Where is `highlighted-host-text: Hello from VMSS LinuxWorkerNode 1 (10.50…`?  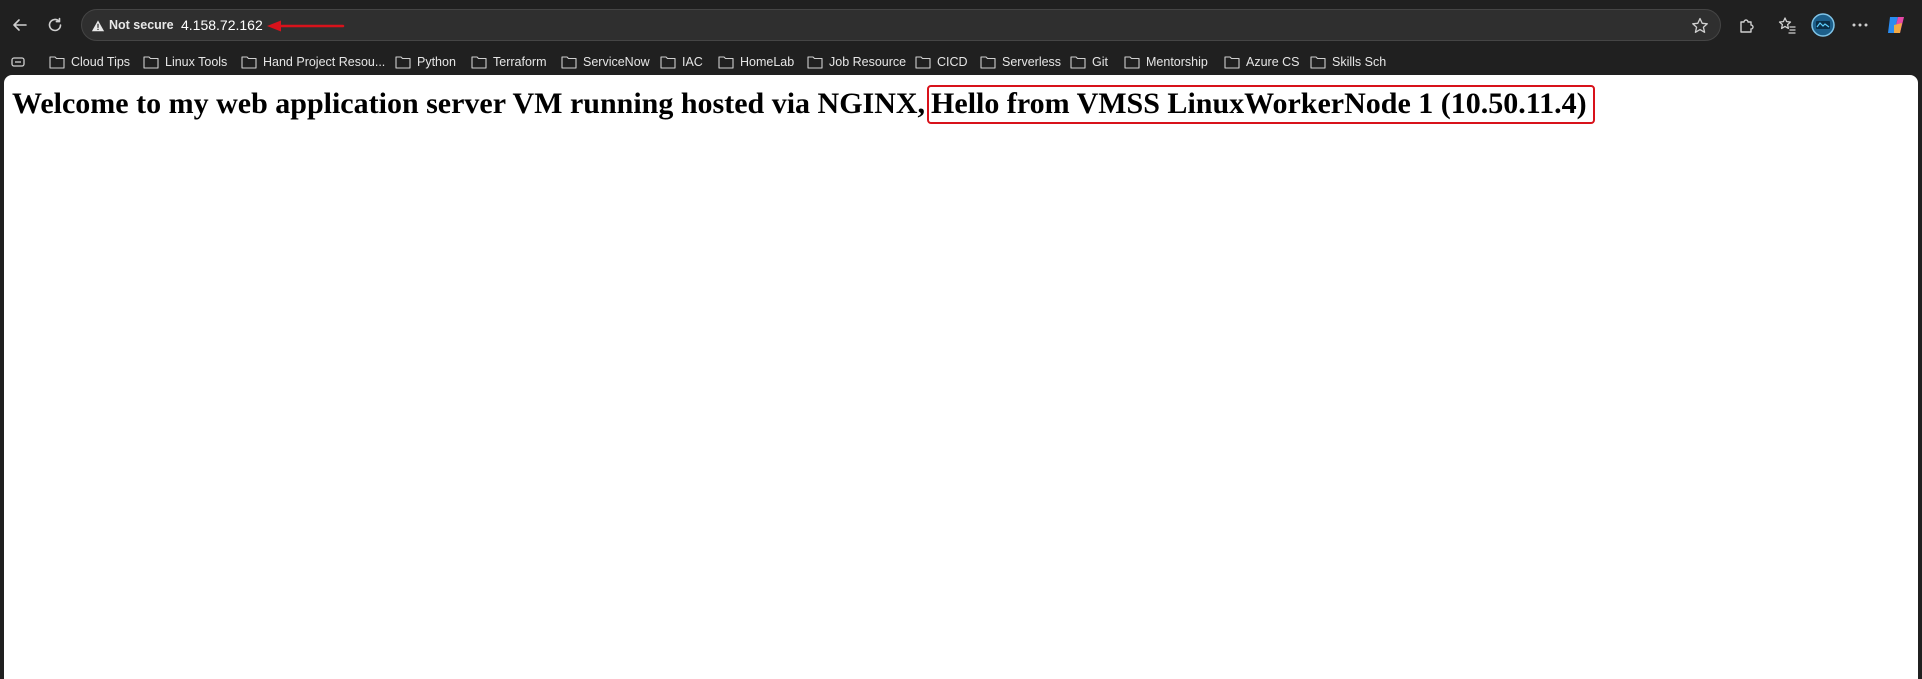 highlighted-host-text: Hello from VMSS LinuxWorkerNode 1 (10.50… is located at coordinates (1261, 104).